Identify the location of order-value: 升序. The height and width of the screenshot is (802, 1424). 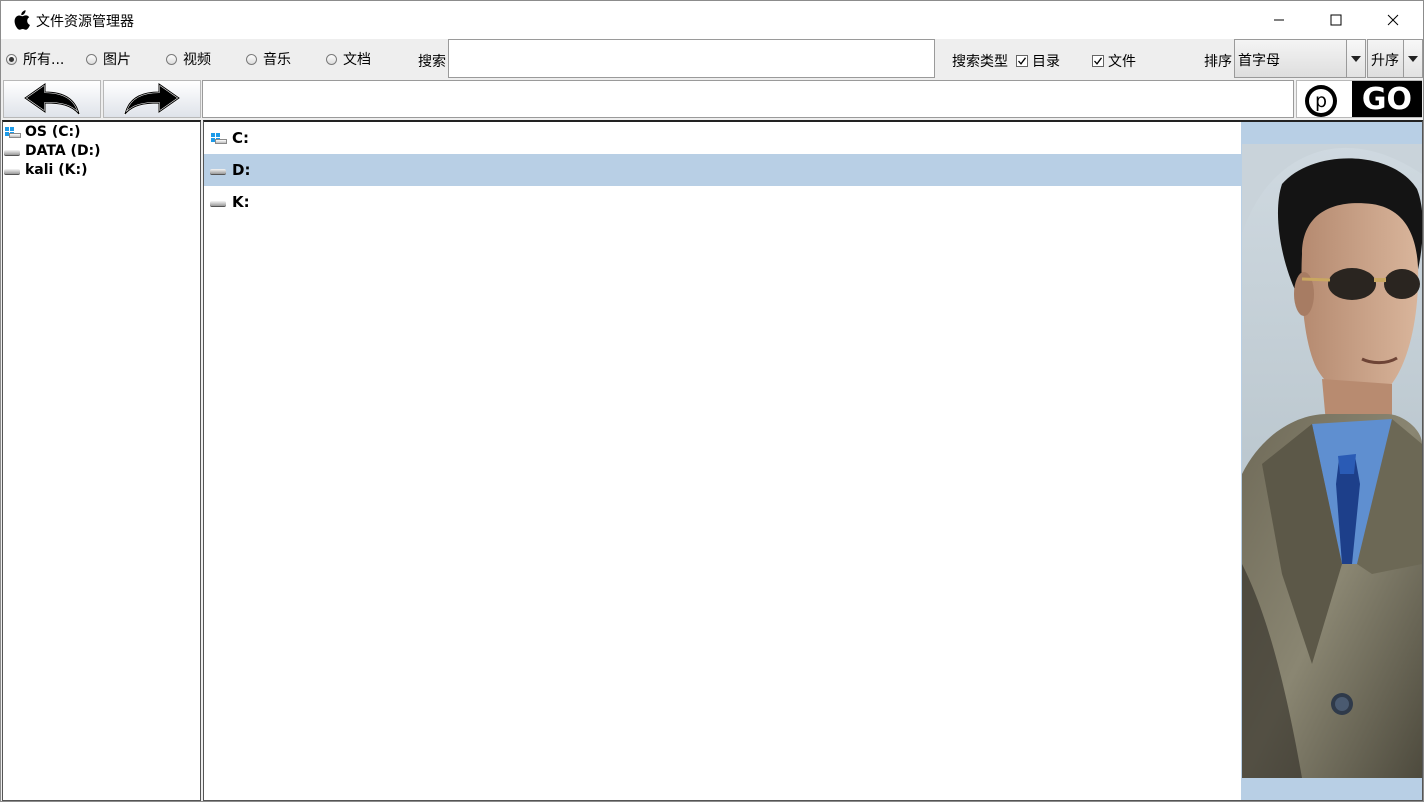
(1385, 61).